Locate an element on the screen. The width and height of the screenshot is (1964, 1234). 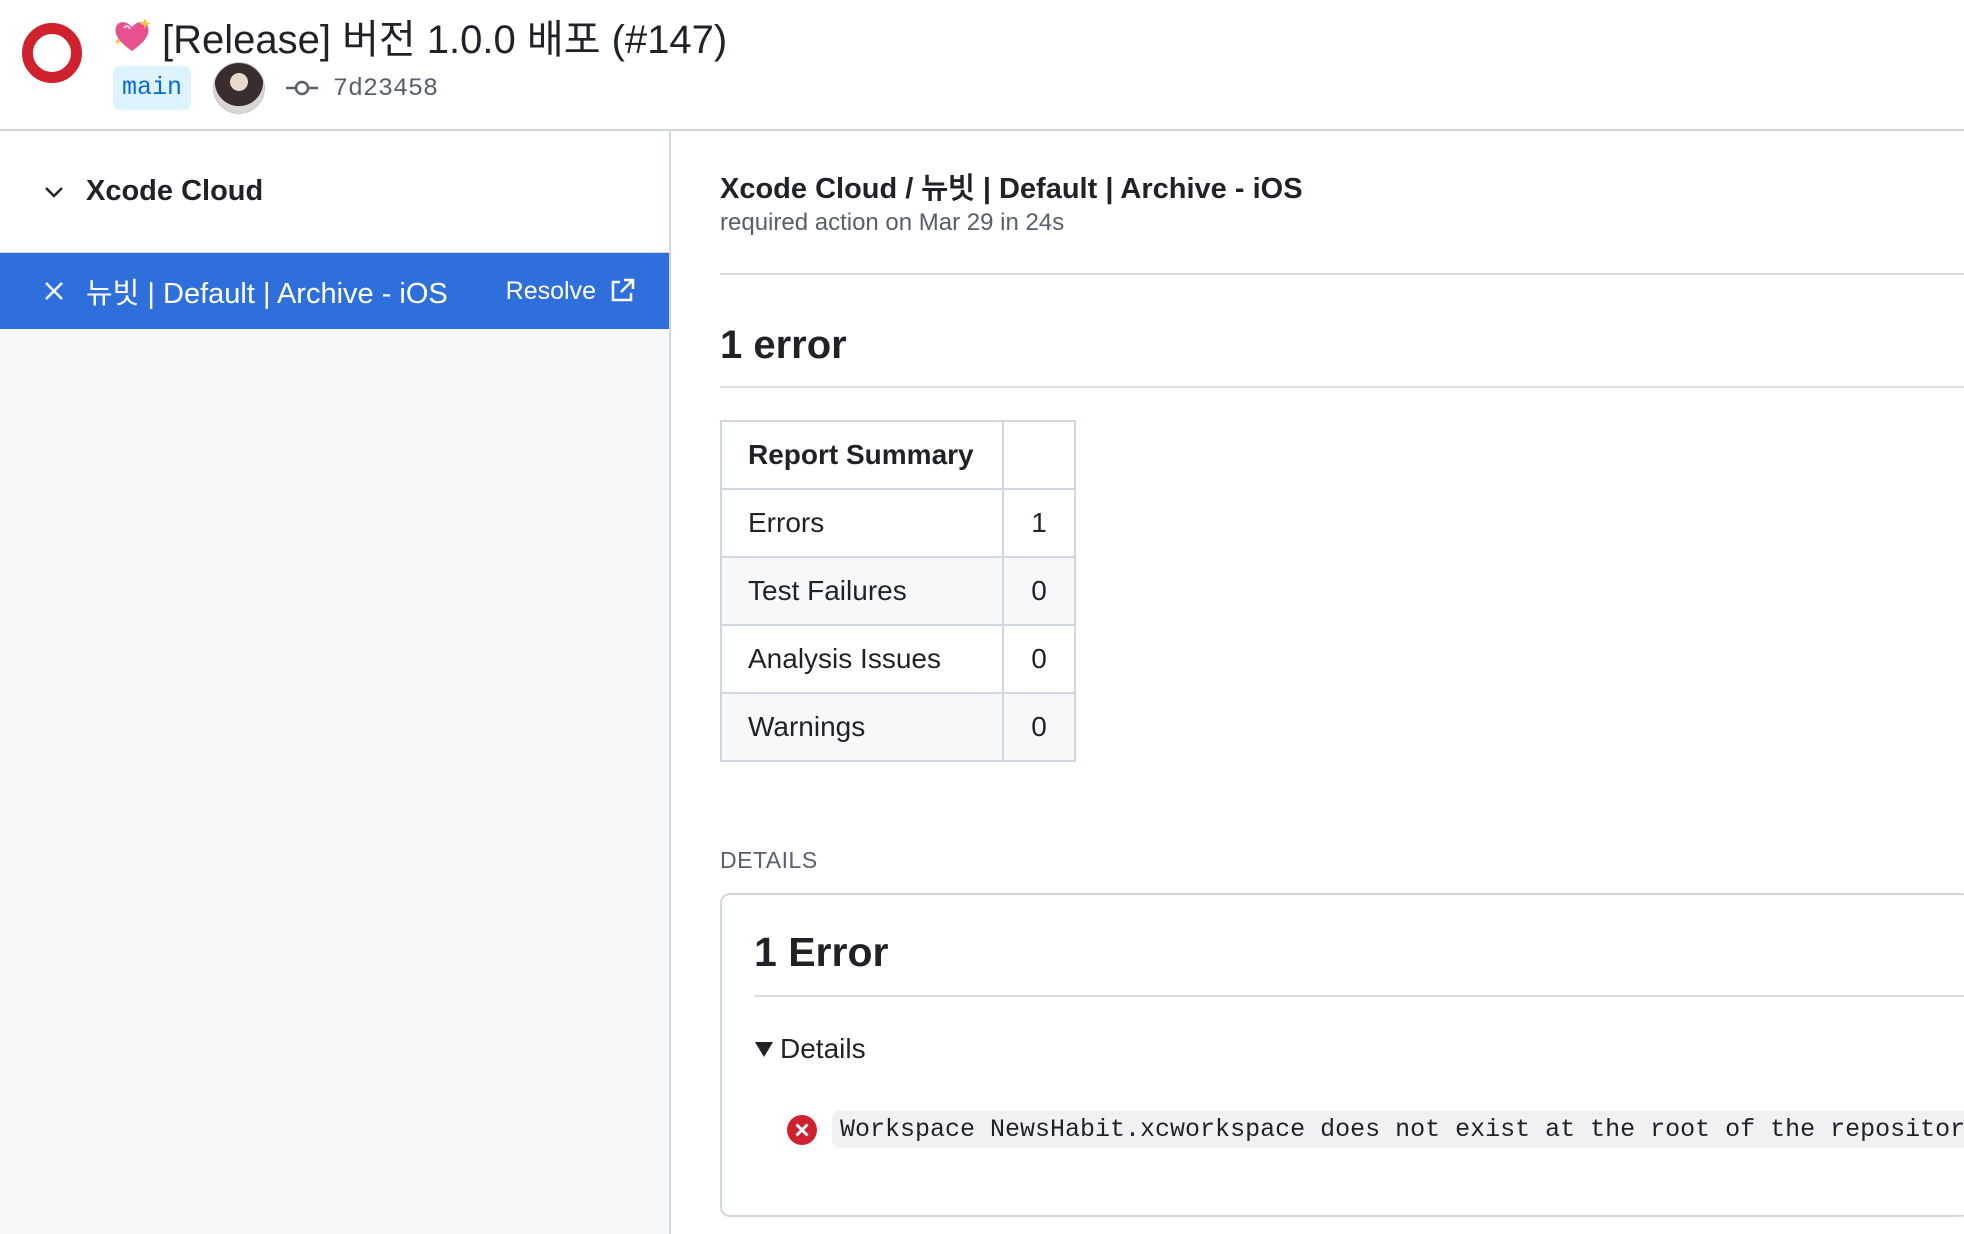
error-circle-icon is located at coordinates (802, 1129).